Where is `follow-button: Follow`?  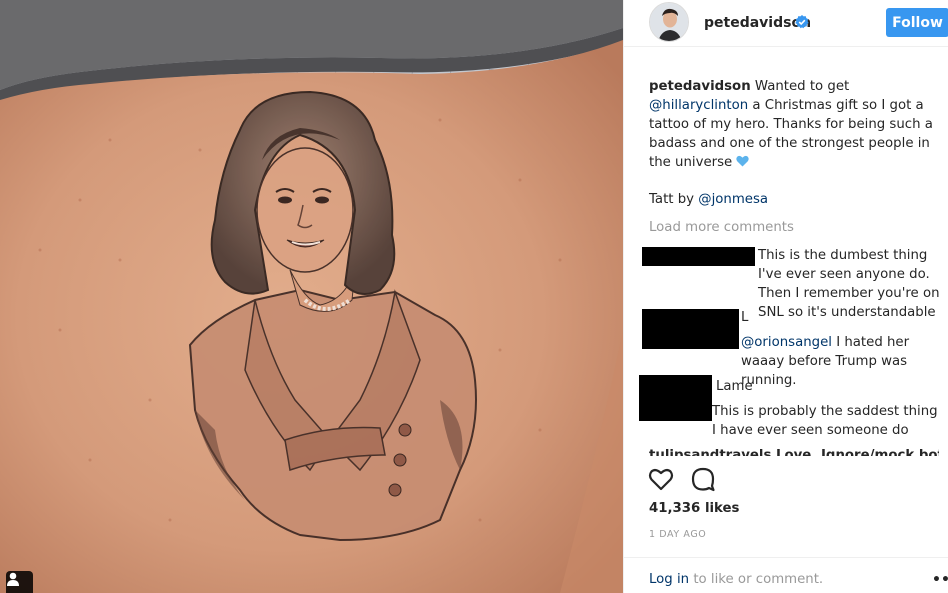 follow-button: Follow is located at coordinates (917, 22).